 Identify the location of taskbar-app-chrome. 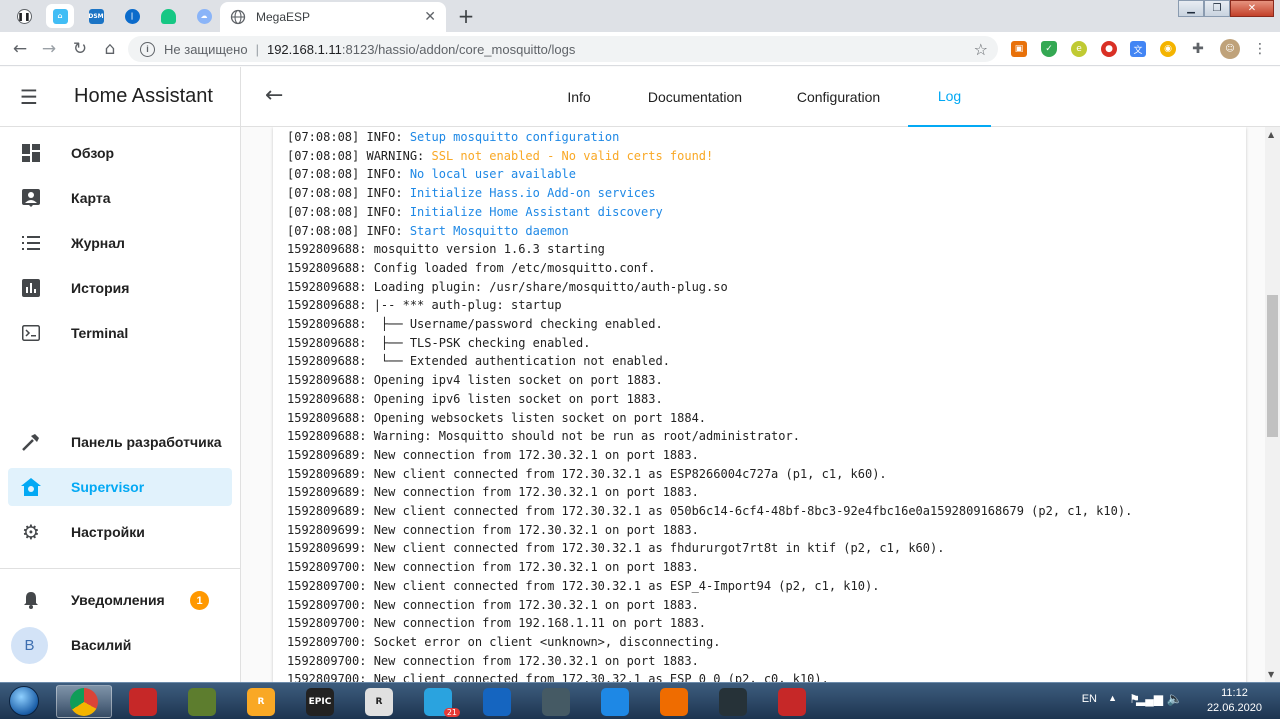
(84, 701).